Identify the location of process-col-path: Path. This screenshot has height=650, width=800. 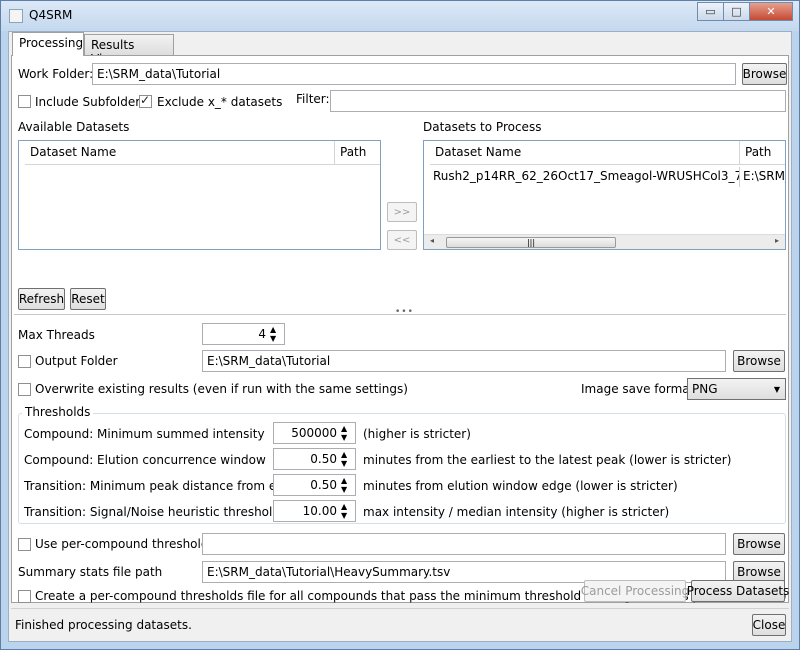
(762, 153).